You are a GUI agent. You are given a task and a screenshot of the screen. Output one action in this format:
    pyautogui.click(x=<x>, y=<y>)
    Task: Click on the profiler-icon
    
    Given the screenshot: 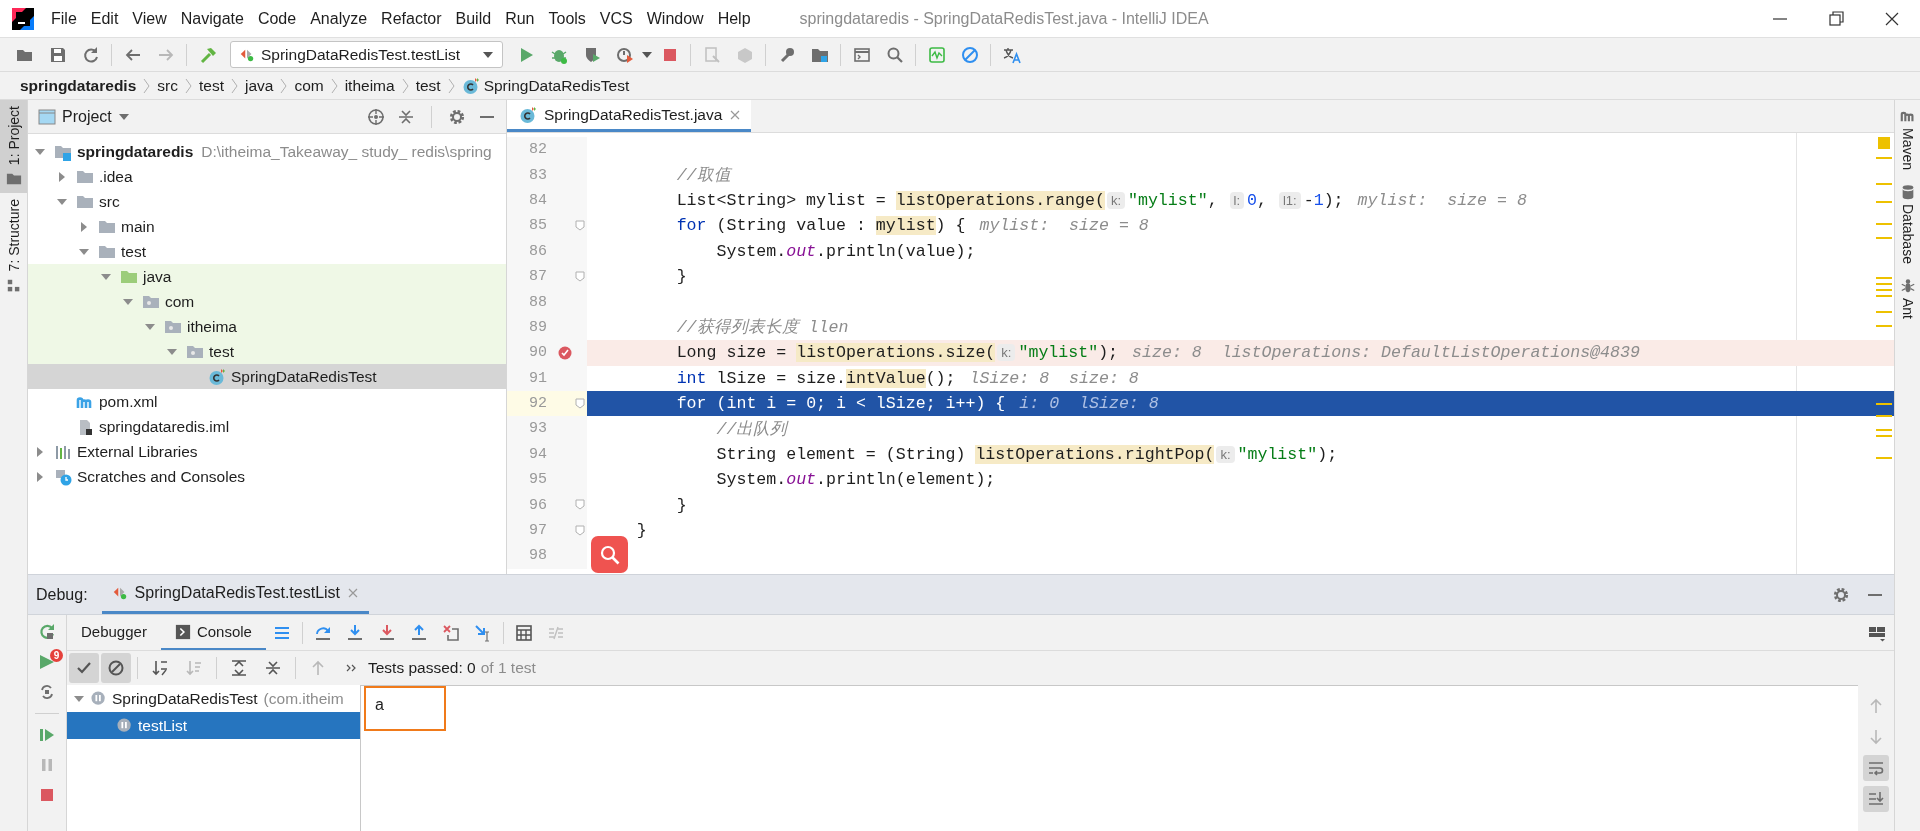 What is the action you would take?
    pyautogui.click(x=624, y=54)
    